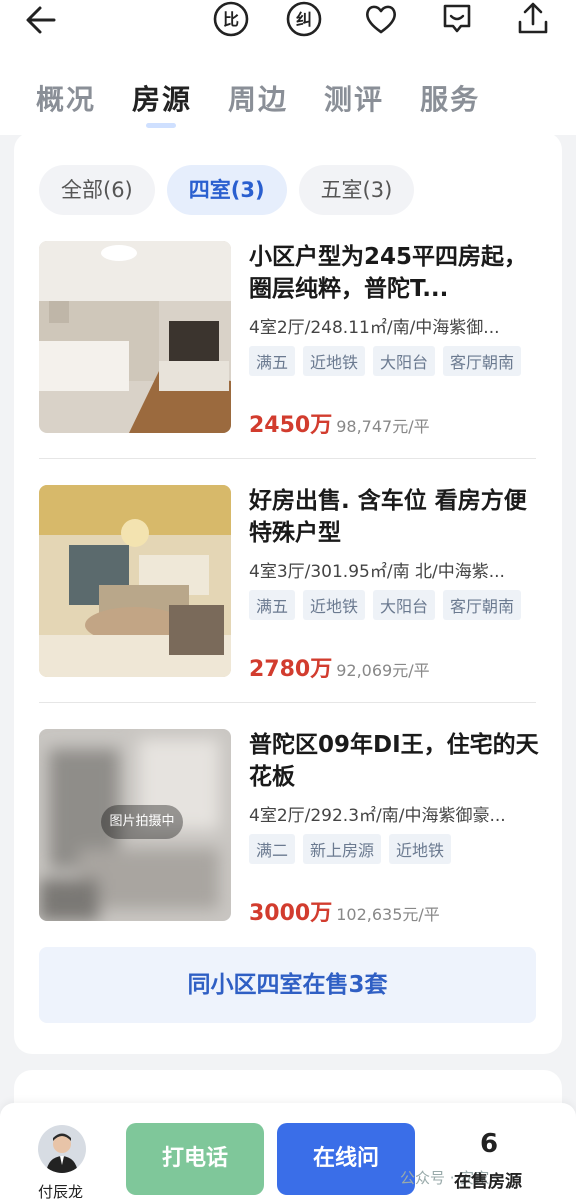  I want to click on room-filter-chips: 全部(6) 四室(3) 五室(3), so click(227, 190).